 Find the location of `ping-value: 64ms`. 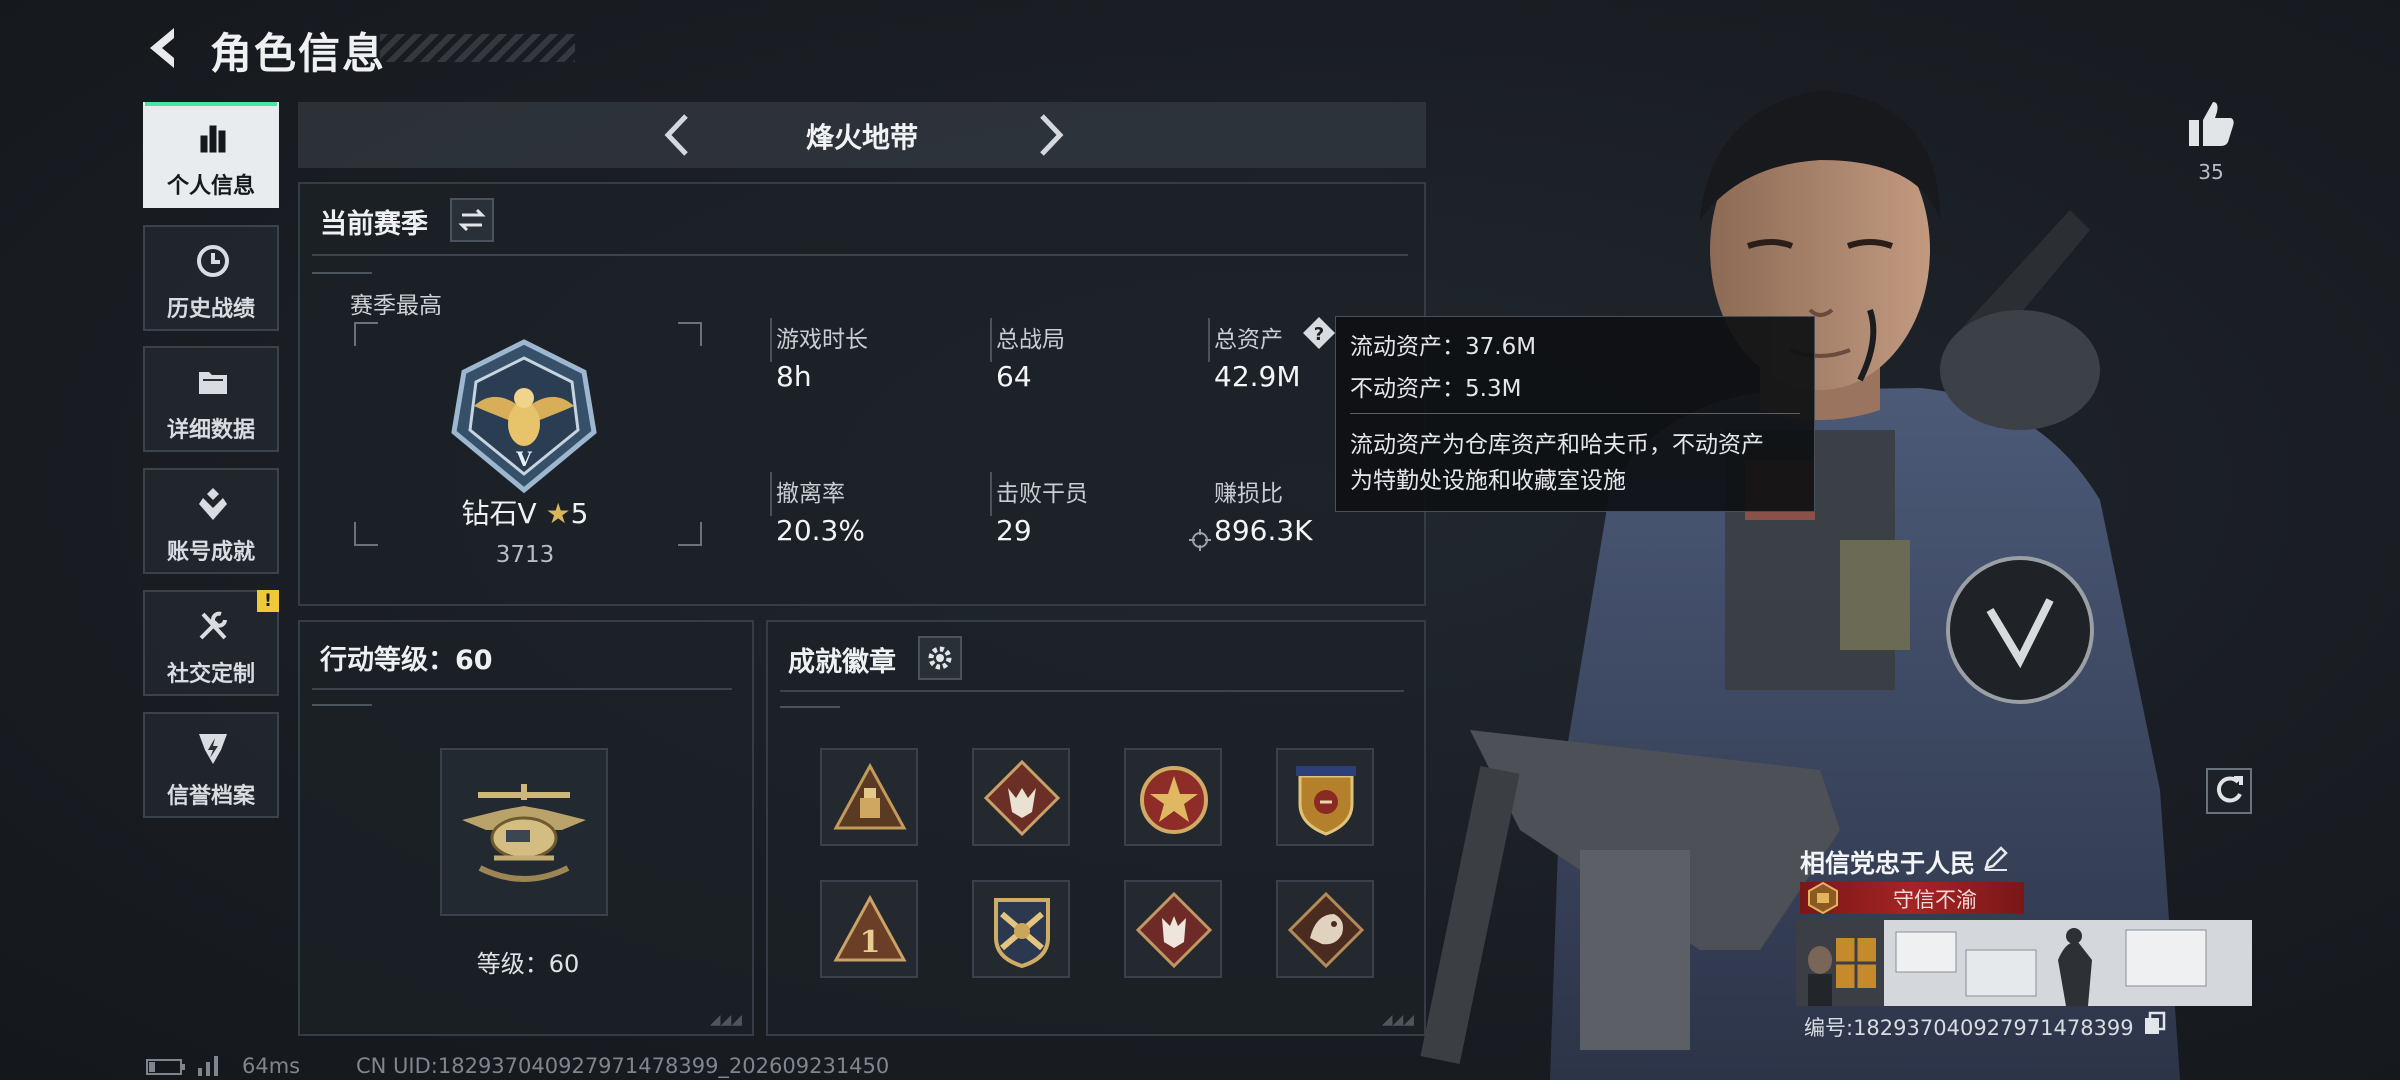

ping-value: 64ms is located at coordinates (271, 1066).